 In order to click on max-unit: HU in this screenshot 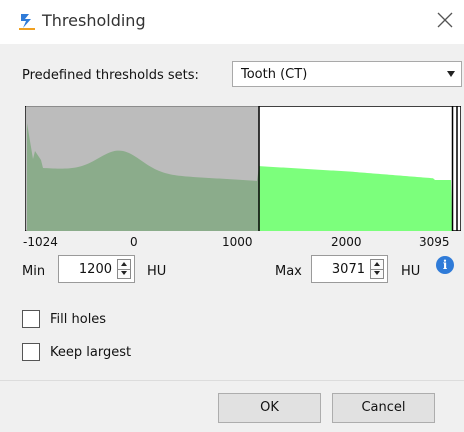, I will do `click(411, 271)`.